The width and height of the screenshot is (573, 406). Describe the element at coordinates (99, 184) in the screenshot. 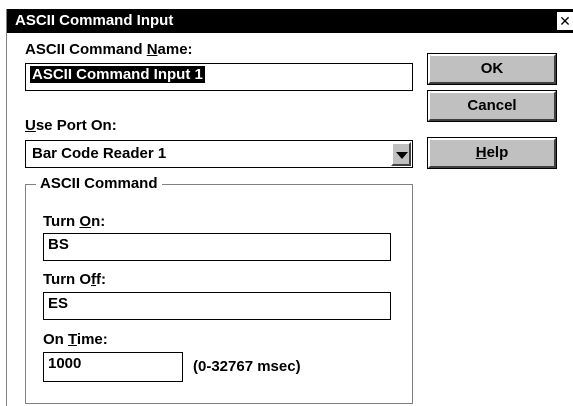

I see `ascii-command-group-title: ASCII Command` at that location.